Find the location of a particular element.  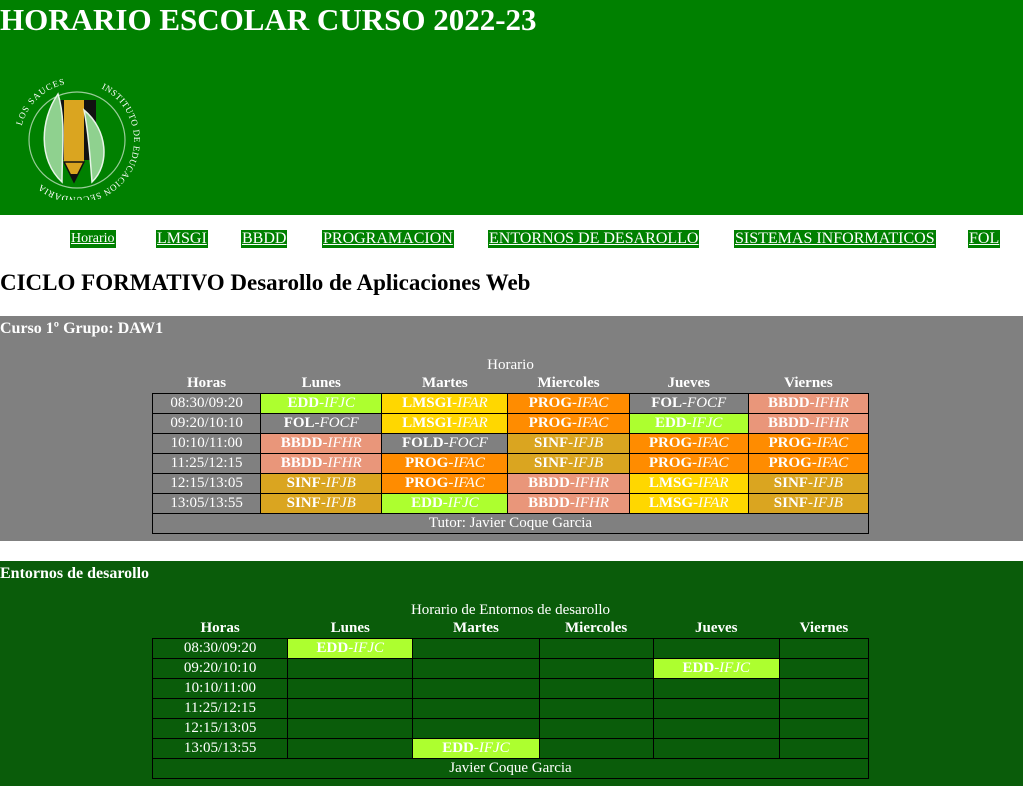

nav-link-horario: Horario is located at coordinates (93, 239).